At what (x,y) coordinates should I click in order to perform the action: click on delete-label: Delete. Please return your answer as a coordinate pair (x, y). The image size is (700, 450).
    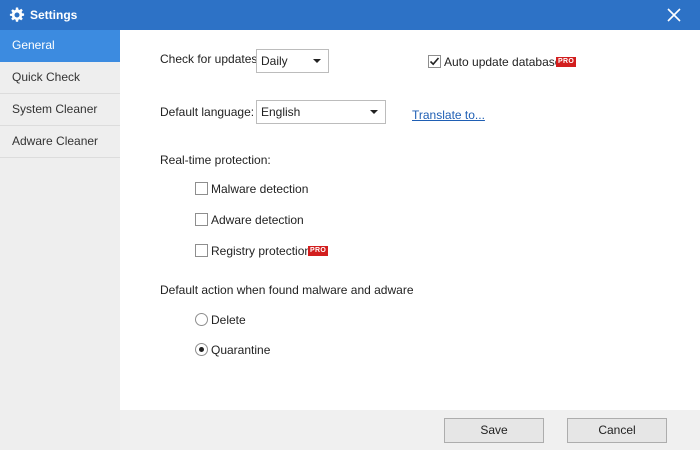
    Looking at the image, I should click on (228, 320).